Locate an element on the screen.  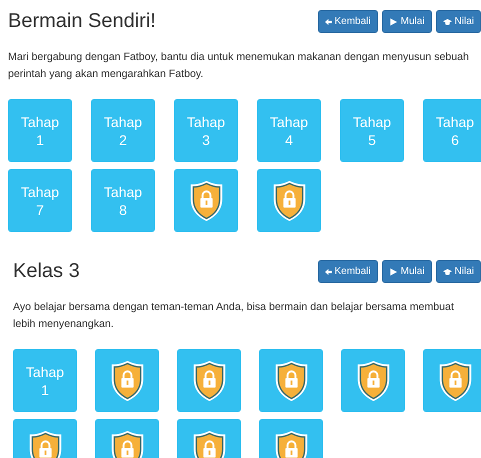
stage-tile: Tahap 2 is located at coordinates (123, 130).